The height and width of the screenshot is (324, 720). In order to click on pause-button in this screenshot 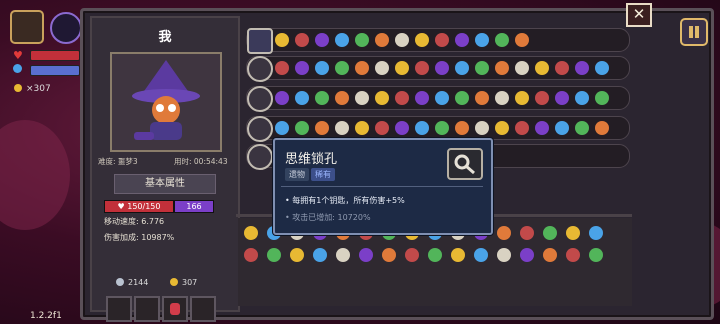, I will do `click(694, 32)`.